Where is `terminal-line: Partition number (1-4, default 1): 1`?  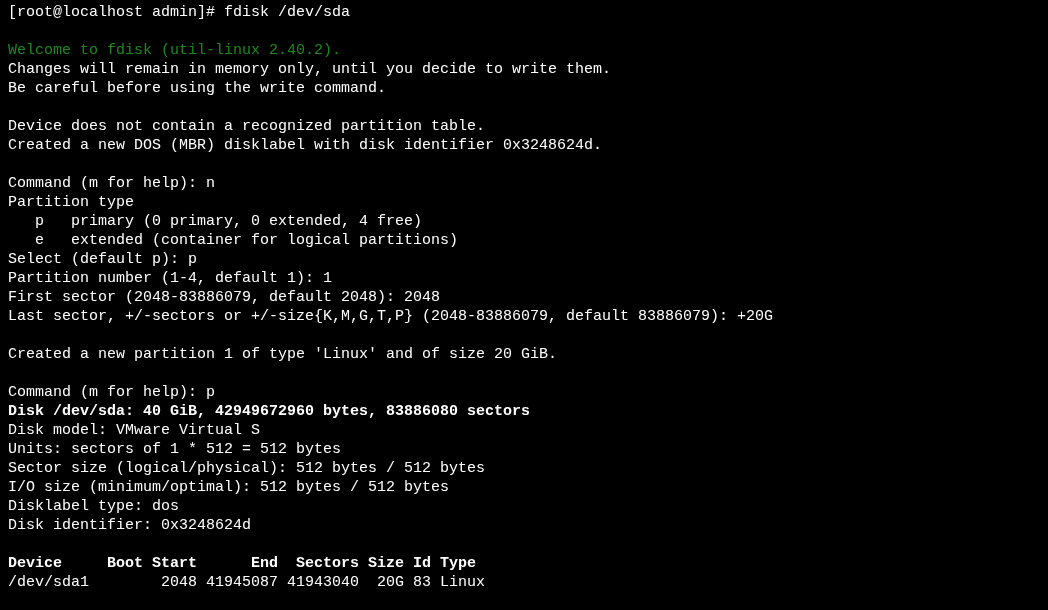
terminal-line: Partition number (1-4, default 1): 1 is located at coordinates (171, 278).